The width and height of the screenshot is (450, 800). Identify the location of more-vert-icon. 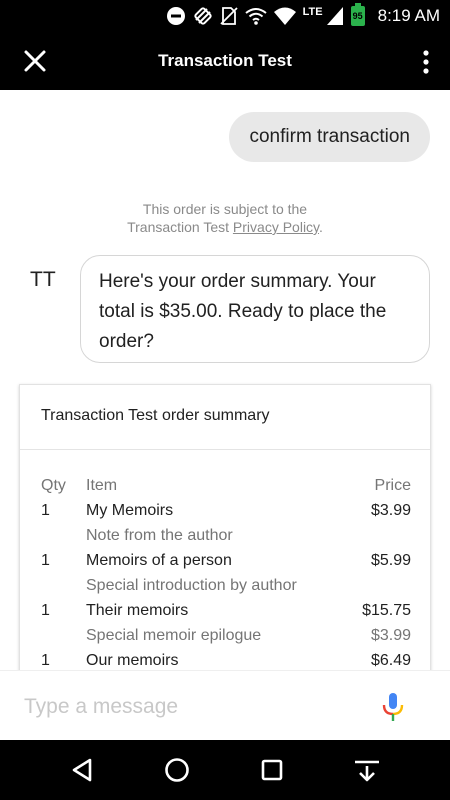
(426, 62).